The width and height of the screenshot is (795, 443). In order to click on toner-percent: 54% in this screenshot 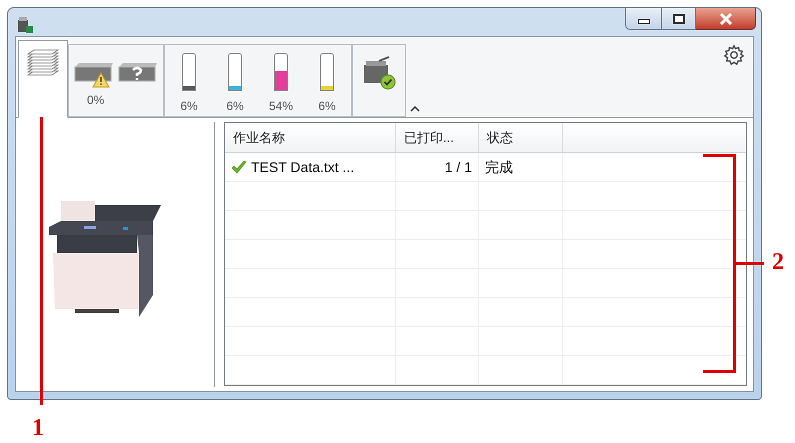, I will do `click(281, 106)`.